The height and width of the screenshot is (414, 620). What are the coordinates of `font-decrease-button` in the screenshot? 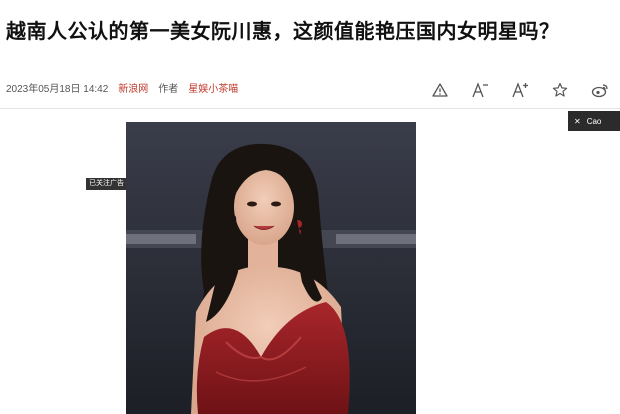 It's located at (480, 90).